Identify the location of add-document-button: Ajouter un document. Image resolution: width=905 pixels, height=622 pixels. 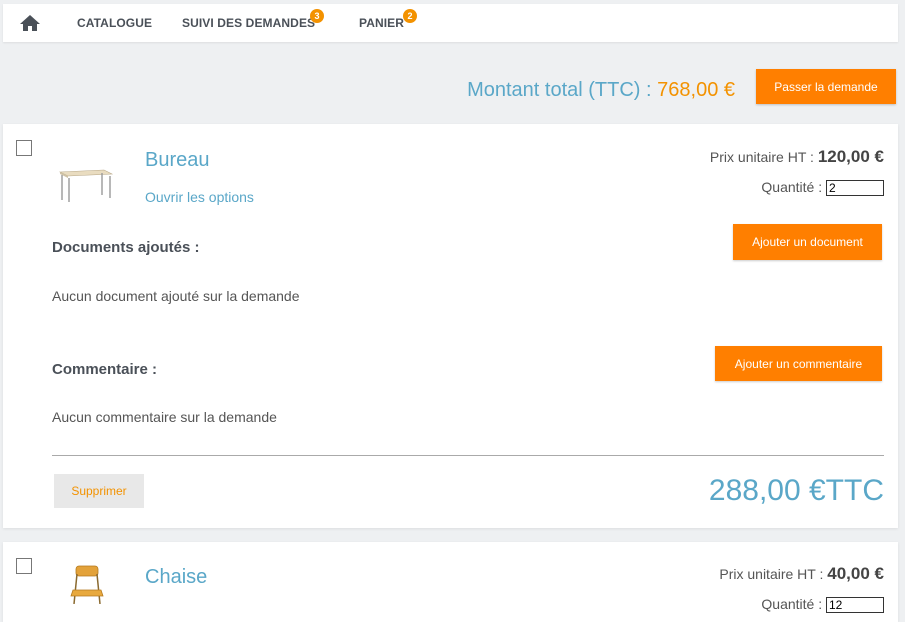
(807, 242).